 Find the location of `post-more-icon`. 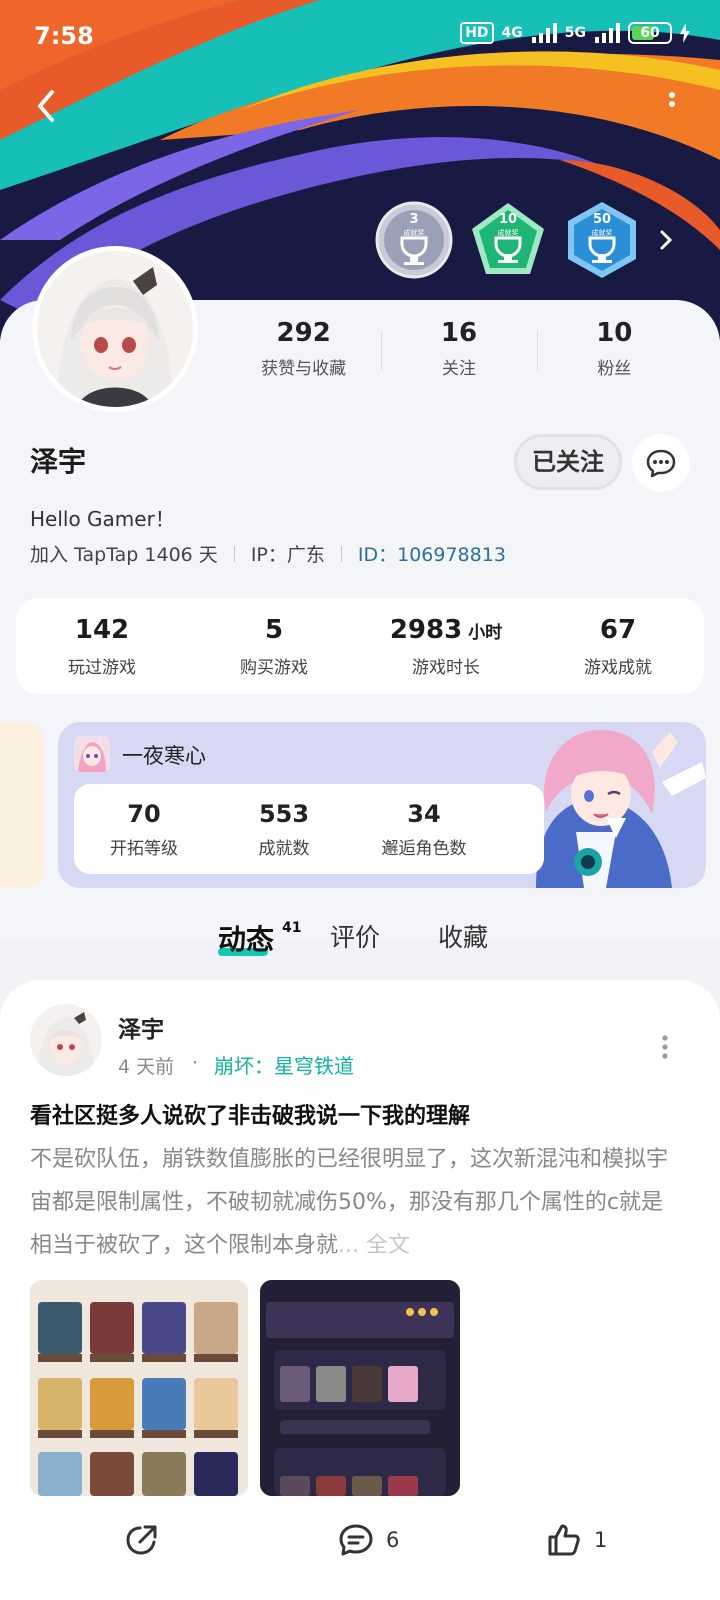

post-more-icon is located at coordinates (665, 1047).